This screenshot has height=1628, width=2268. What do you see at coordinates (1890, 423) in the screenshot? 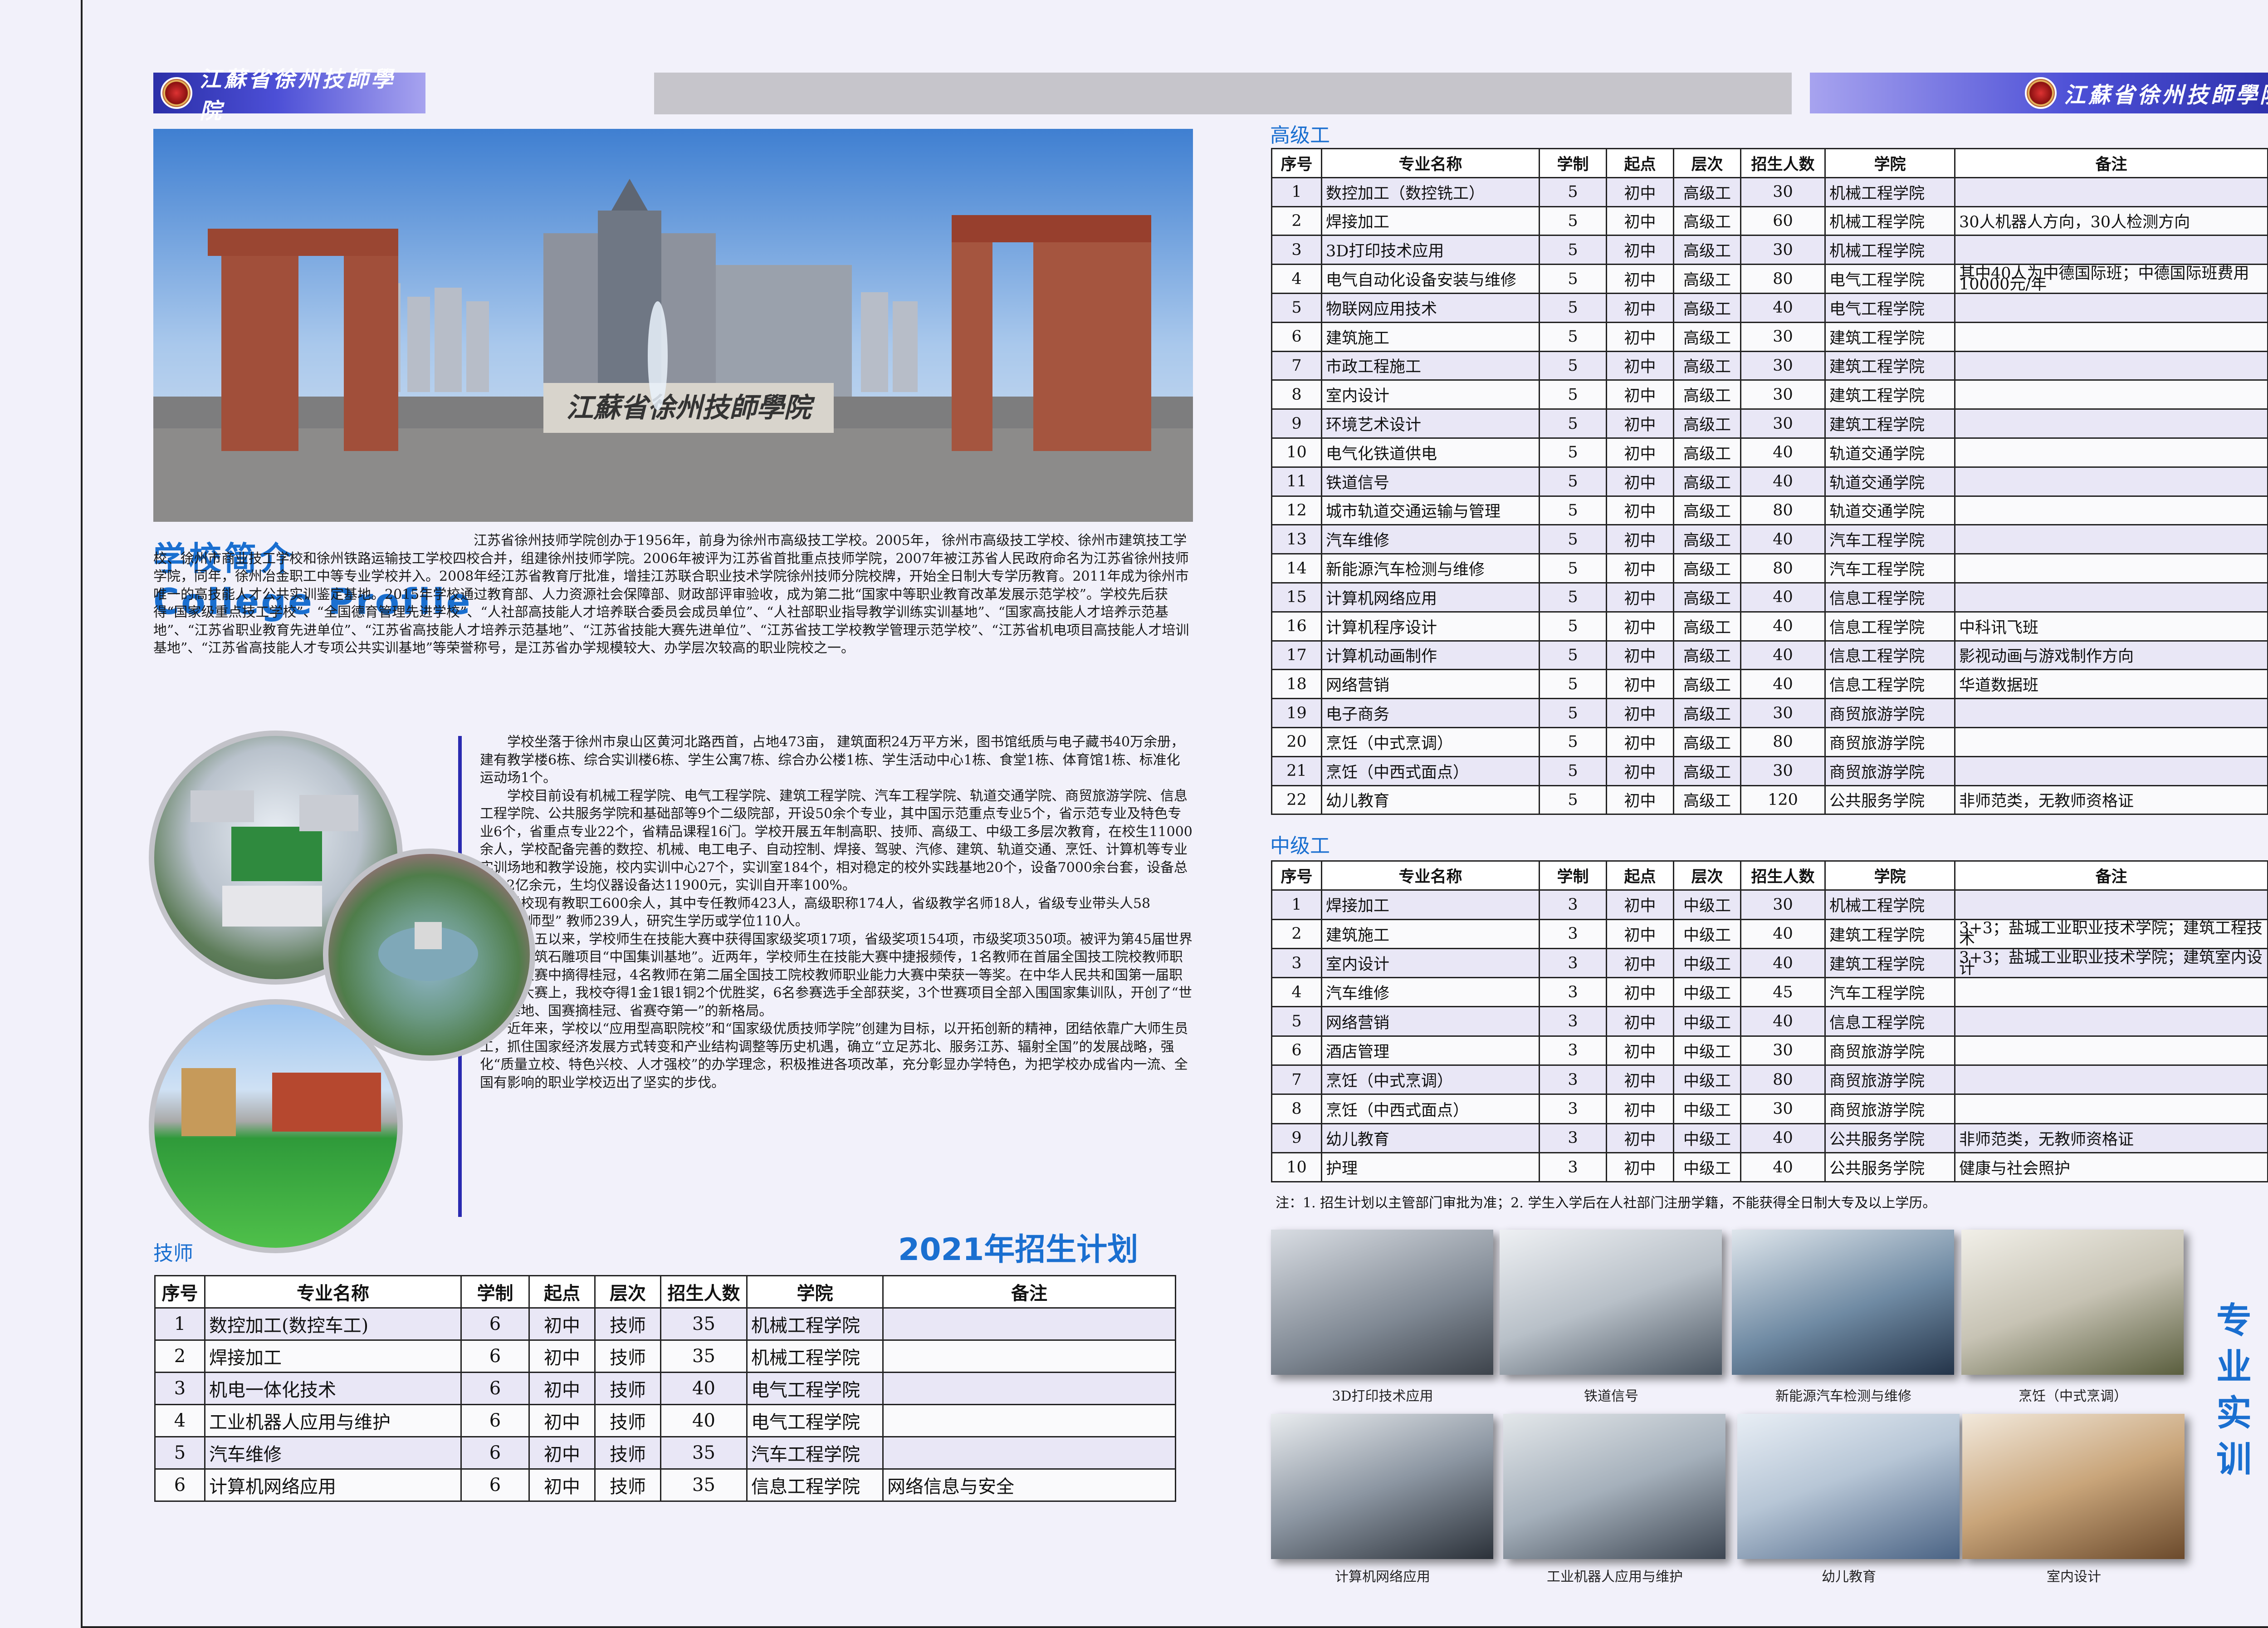
I see `table-cell: 建筑工程学院` at bounding box center [1890, 423].